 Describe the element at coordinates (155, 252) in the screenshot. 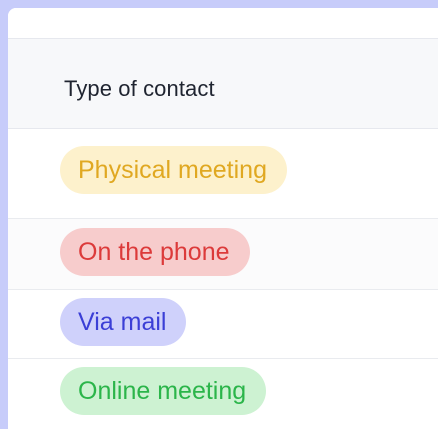

I see `contact-type-pill: On the phone` at that location.